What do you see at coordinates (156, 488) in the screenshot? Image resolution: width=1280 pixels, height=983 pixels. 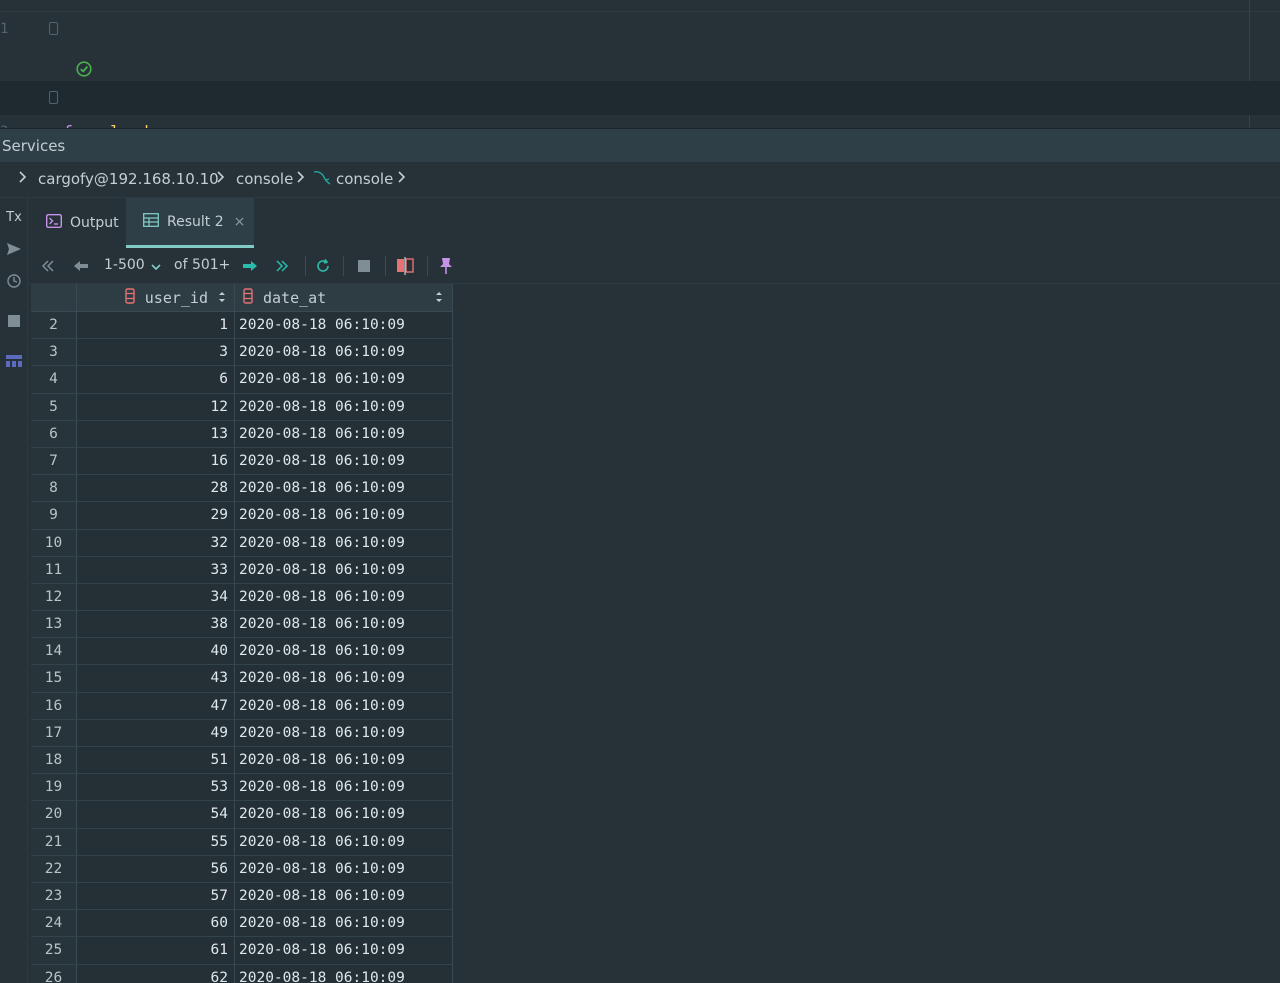 I see `cell-user-id: 28` at bounding box center [156, 488].